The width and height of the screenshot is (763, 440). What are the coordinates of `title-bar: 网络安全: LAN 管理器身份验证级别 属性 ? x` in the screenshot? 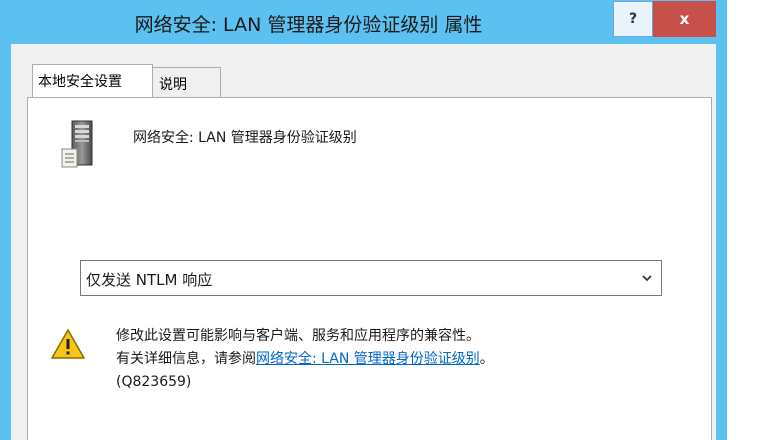 It's located at (363, 22).